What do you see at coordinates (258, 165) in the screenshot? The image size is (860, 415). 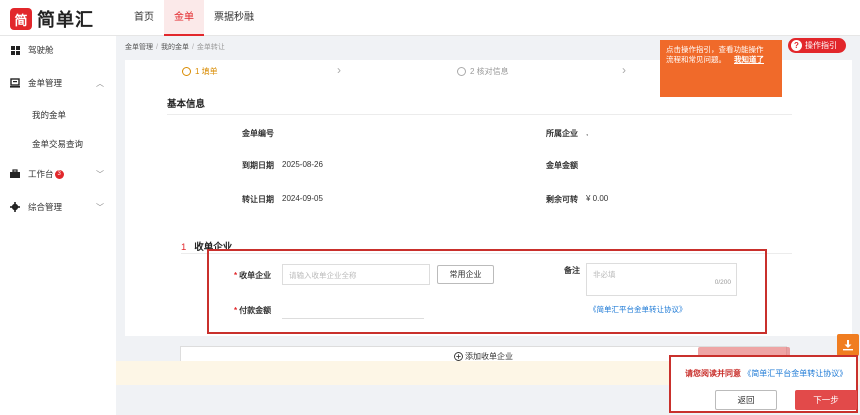 I see `label-due-date: 到期日期` at bounding box center [258, 165].